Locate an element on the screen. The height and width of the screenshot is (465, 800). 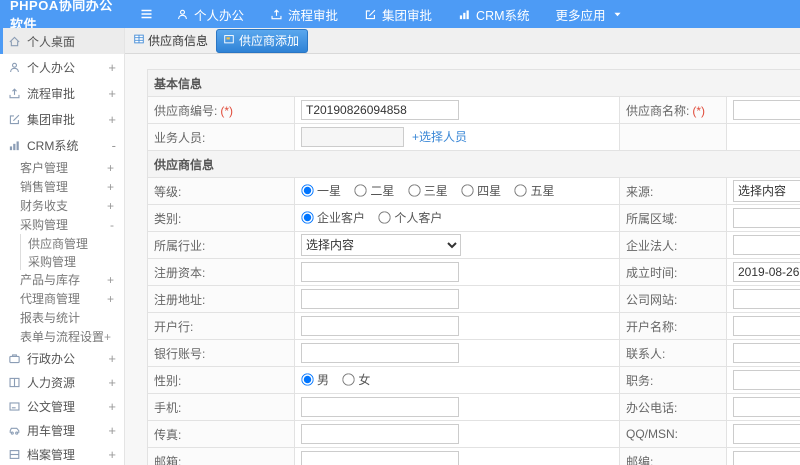
field-label: 注册资本: is located at coordinates (180, 272).